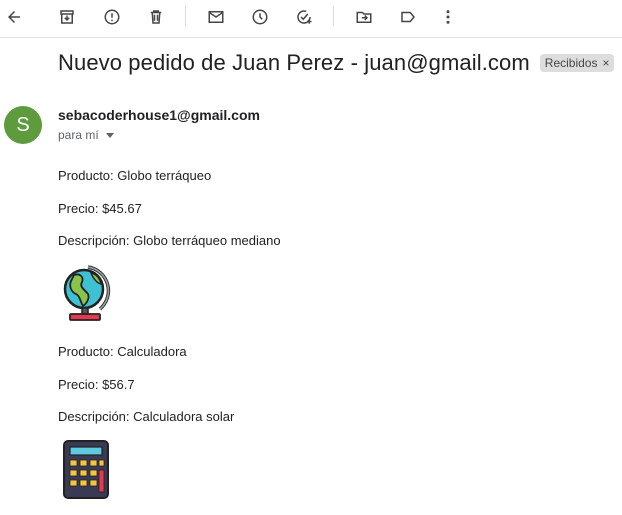  Describe the element at coordinates (109, 135) in the screenshot. I see `chevron-down-icon` at that location.